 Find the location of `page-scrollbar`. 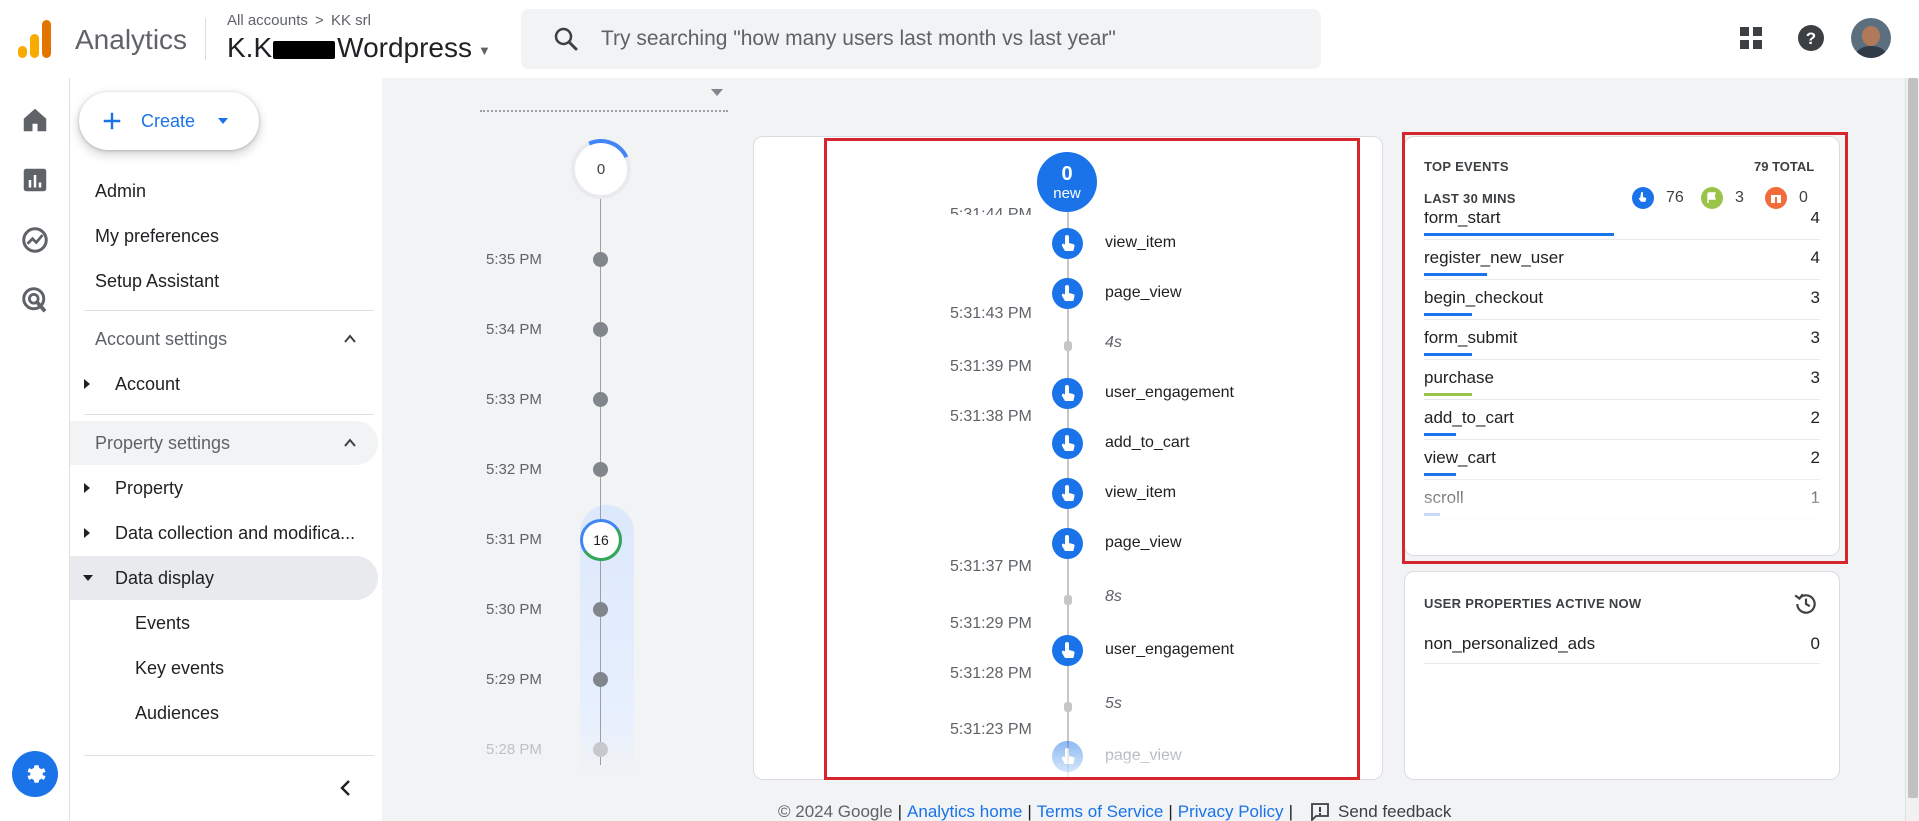

page-scrollbar is located at coordinates (1912, 449).